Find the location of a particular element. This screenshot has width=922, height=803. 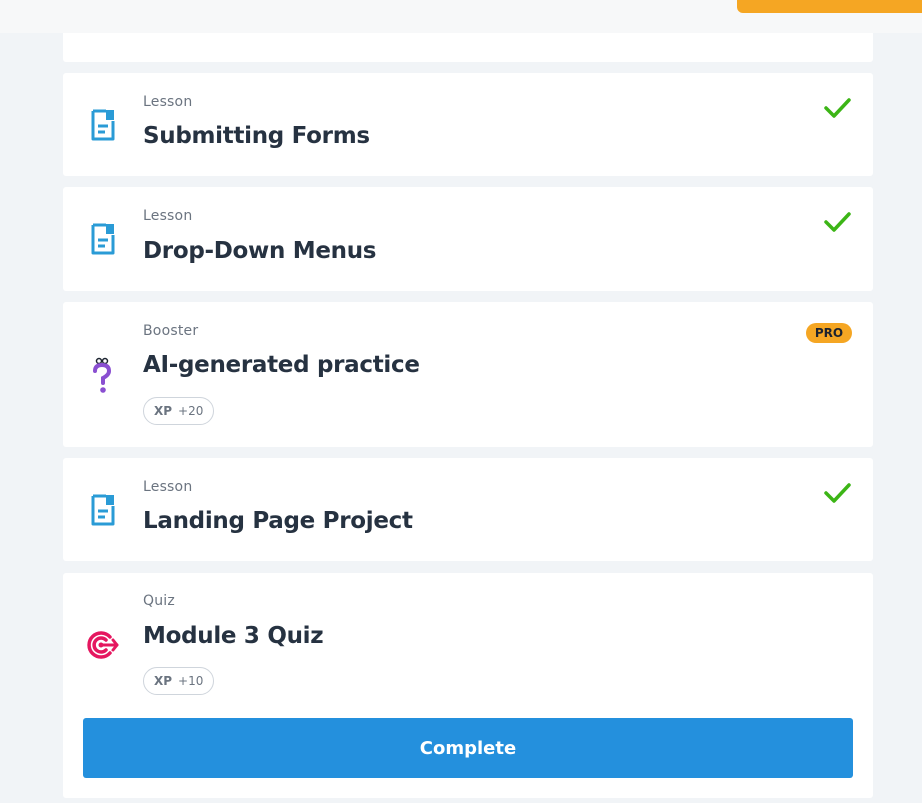

previous-card is located at coordinates (468, 47).